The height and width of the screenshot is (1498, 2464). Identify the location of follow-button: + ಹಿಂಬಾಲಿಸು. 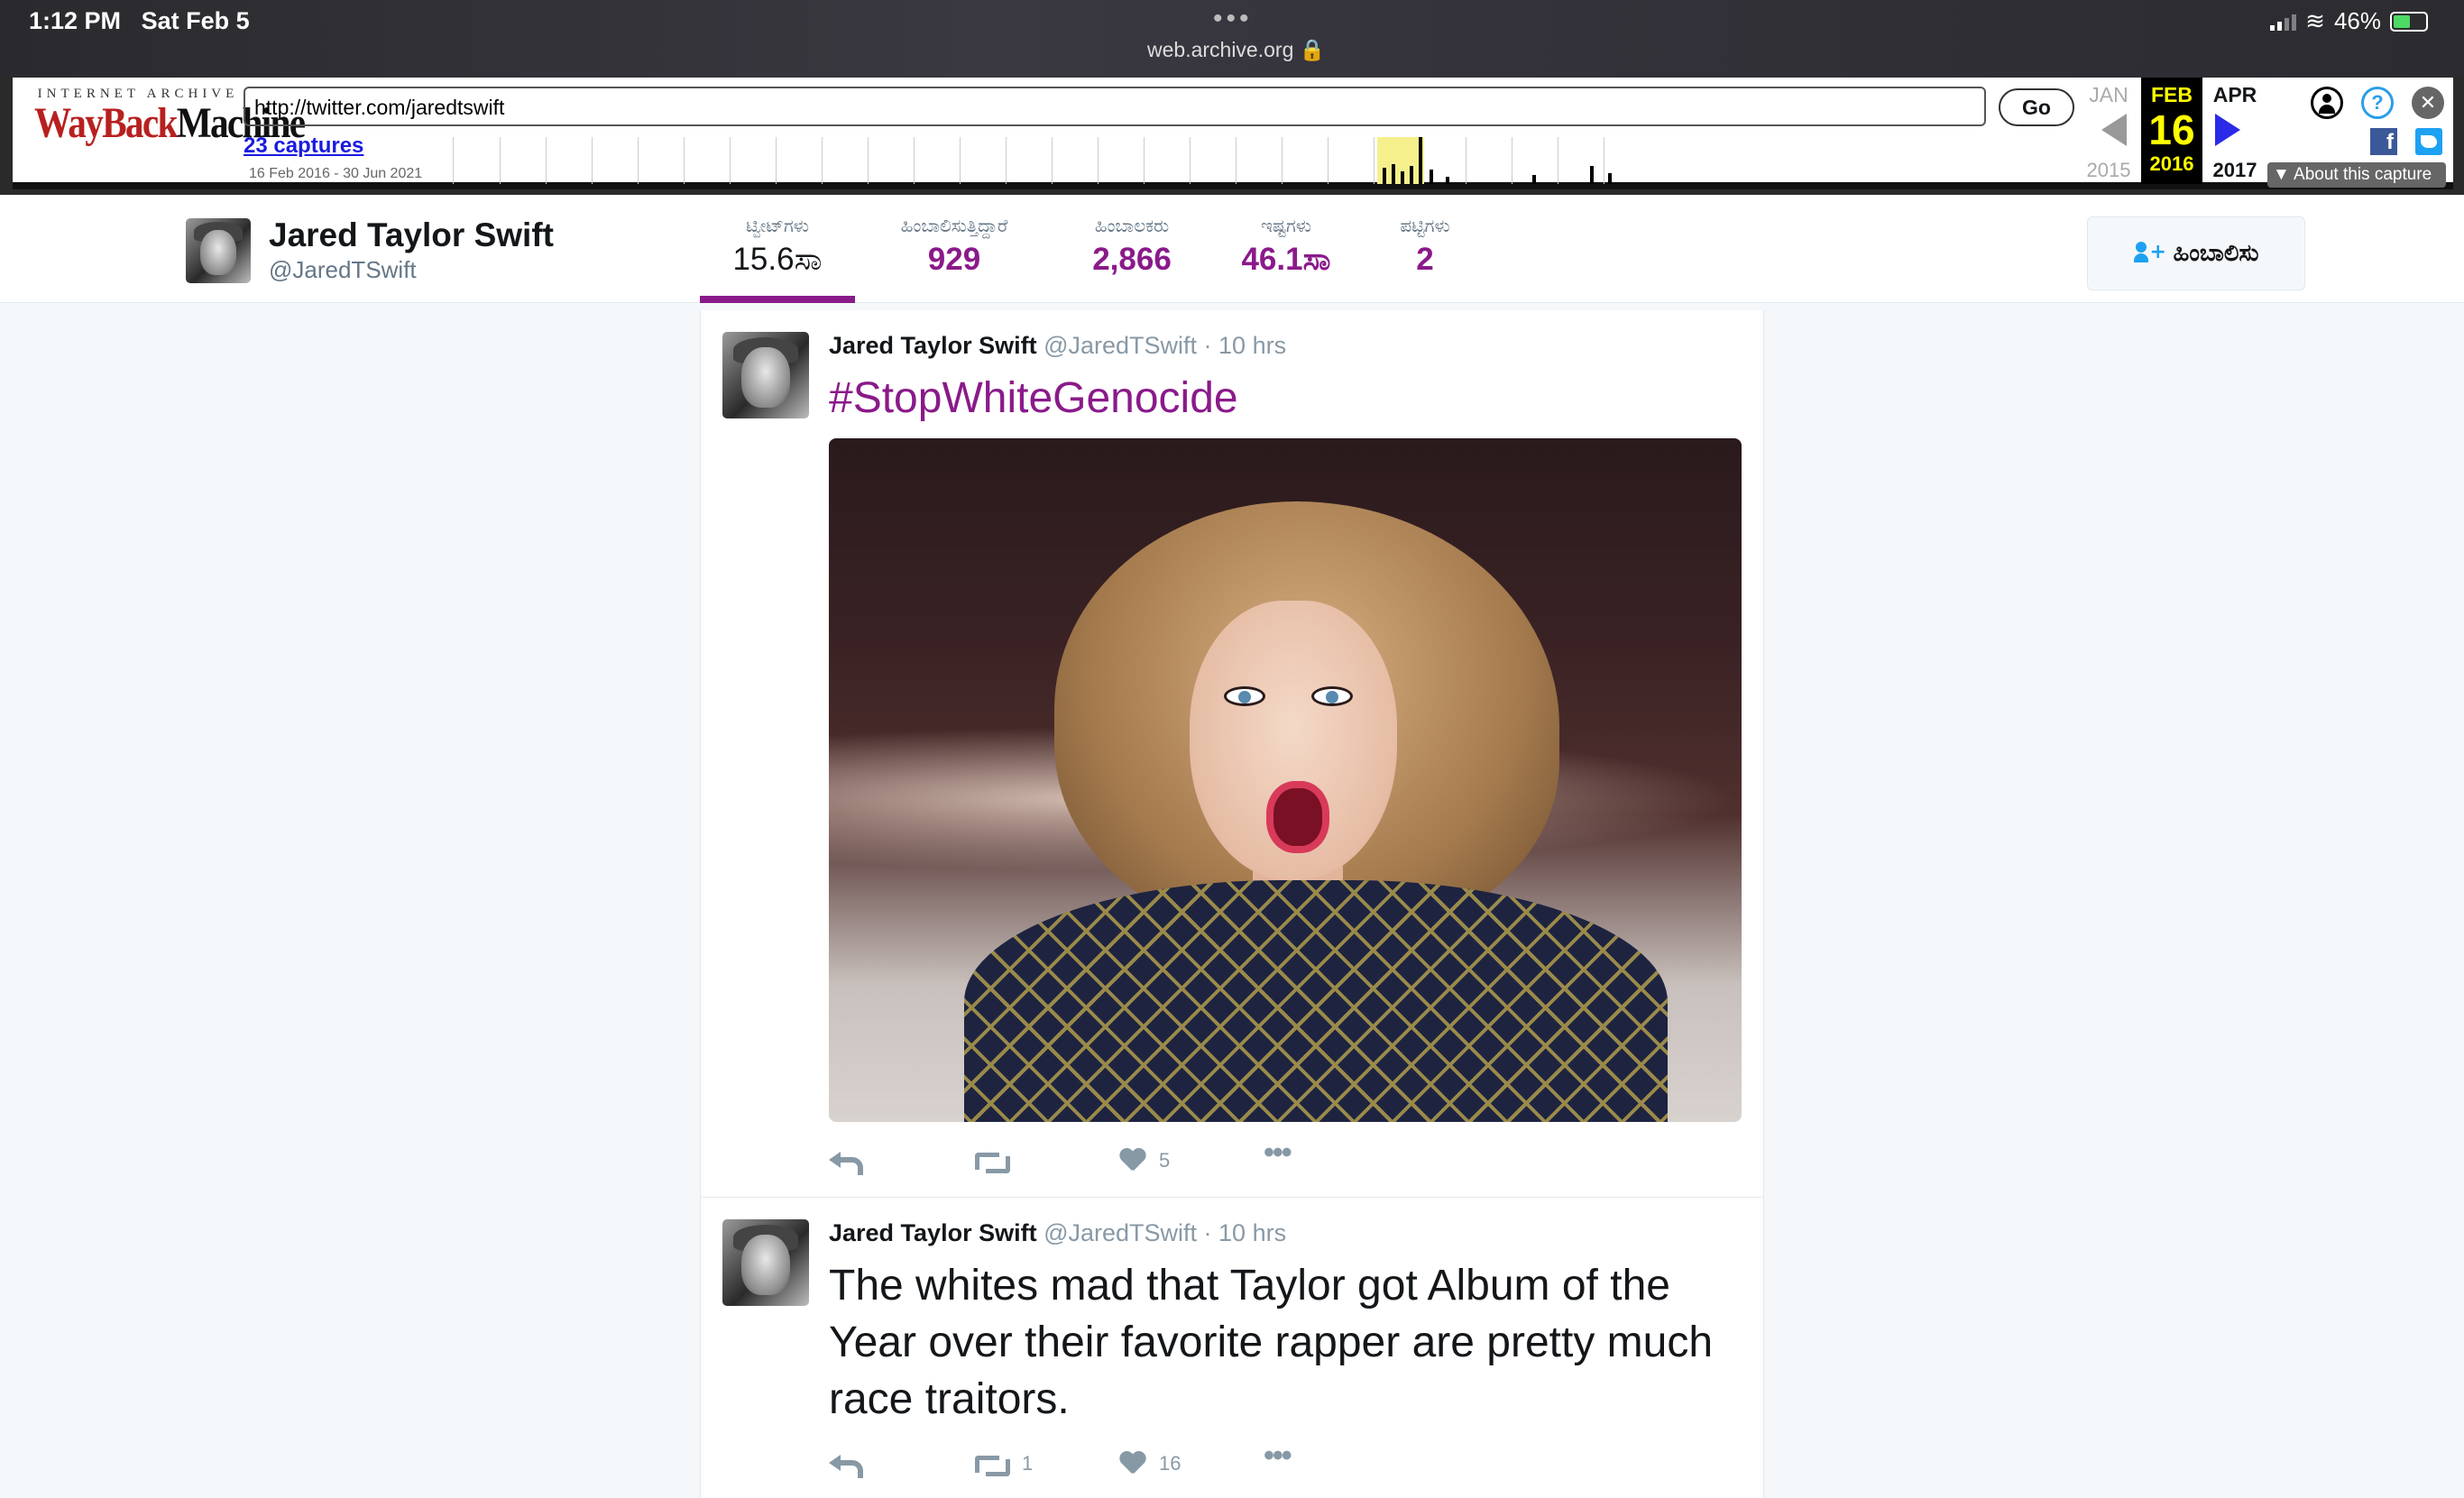
(2196, 253).